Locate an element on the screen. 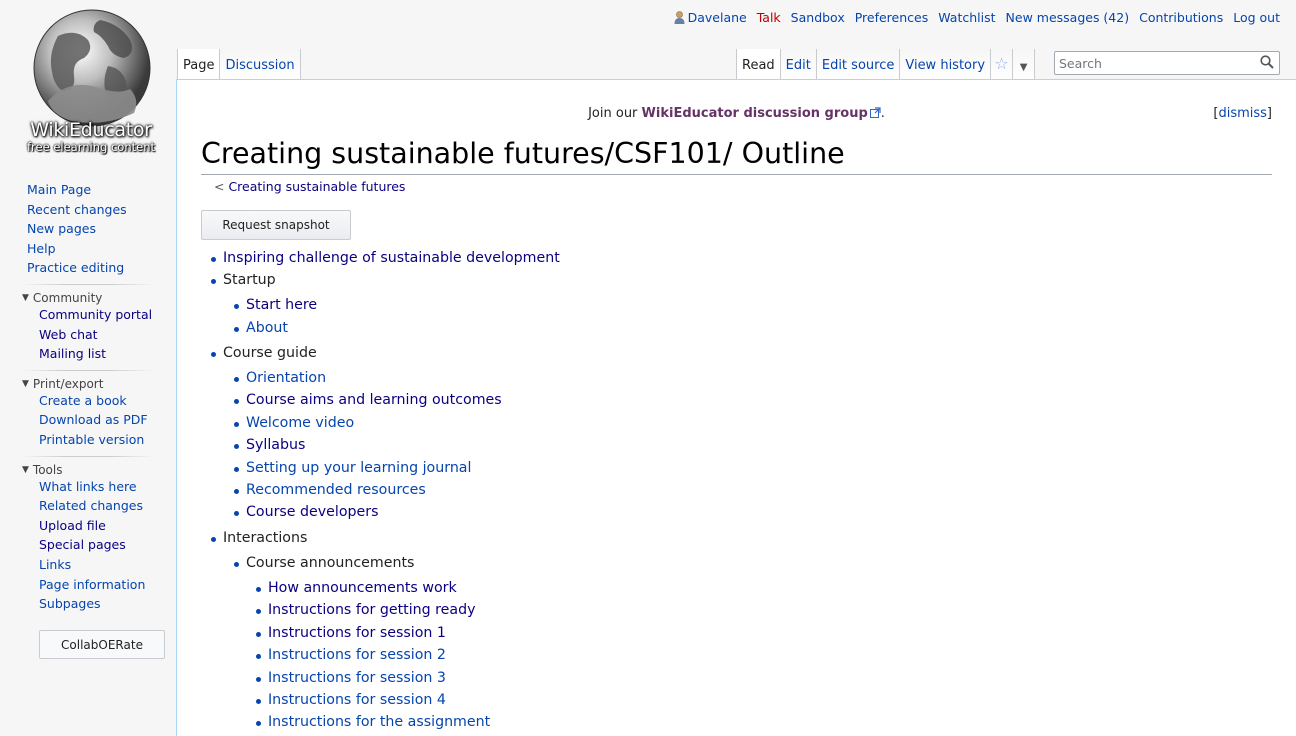 Image resolution: width=1296 pixels, height=736 pixels. sidebar-item-links: Links is located at coordinates (107, 565).